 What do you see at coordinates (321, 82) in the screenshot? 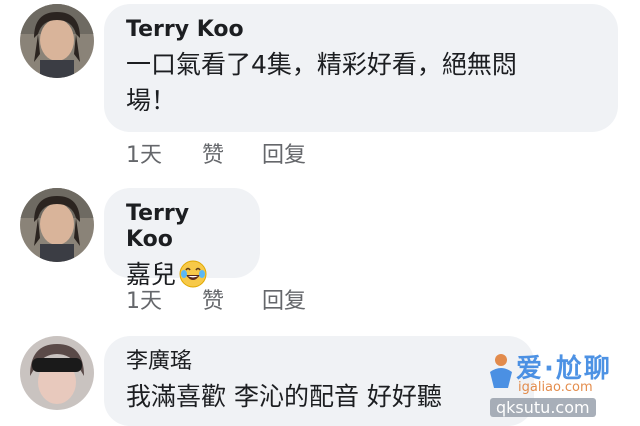
I see `comment-text: 一口氣看了4集，精彩好看，絕無悶 場！` at bounding box center [321, 82].